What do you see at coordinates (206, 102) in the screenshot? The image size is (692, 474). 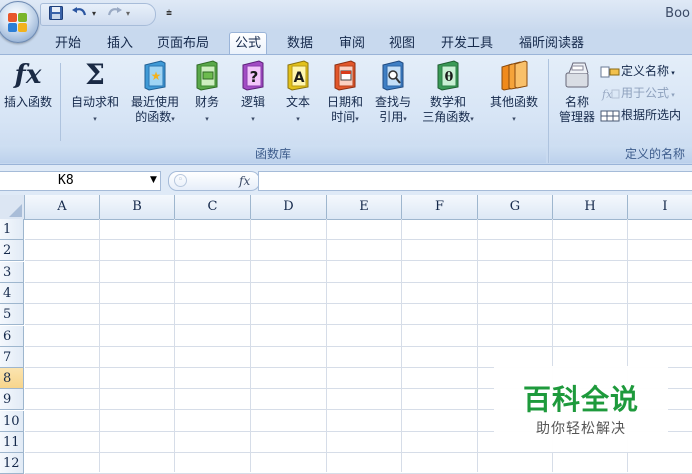 I see `financial-label: 财务` at bounding box center [206, 102].